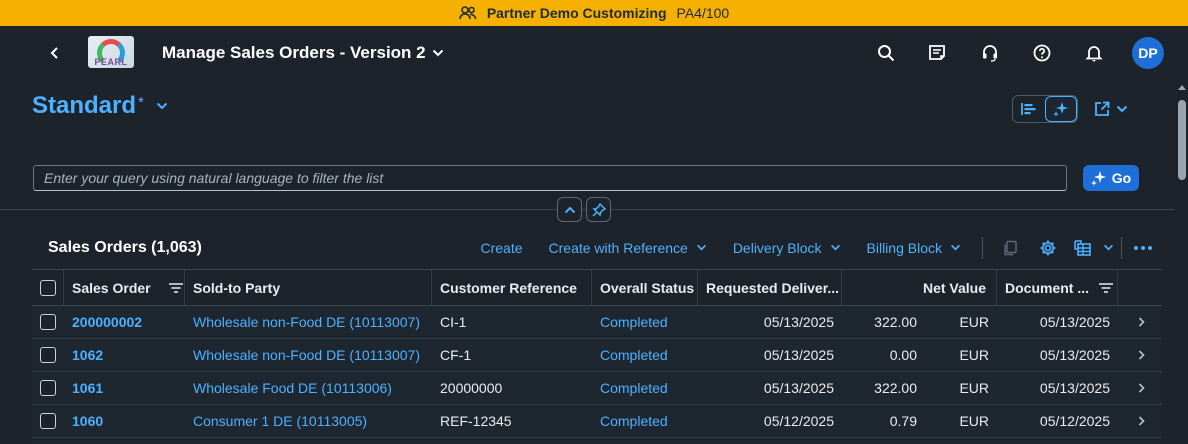 The width and height of the screenshot is (1188, 444). What do you see at coordinates (100, 106) in the screenshot?
I see `variant-selector: Standard *` at bounding box center [100, 106].